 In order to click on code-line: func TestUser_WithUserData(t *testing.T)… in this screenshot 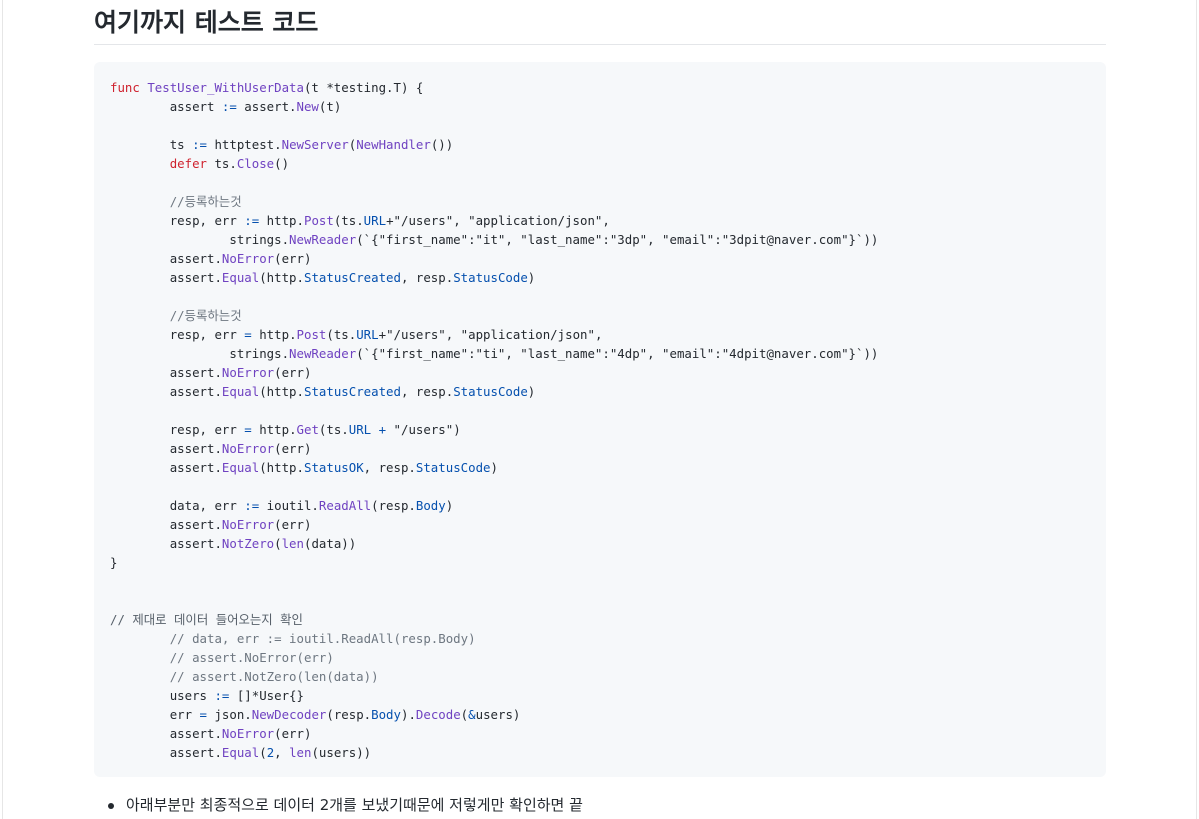, I will do `click(600, 87)`.